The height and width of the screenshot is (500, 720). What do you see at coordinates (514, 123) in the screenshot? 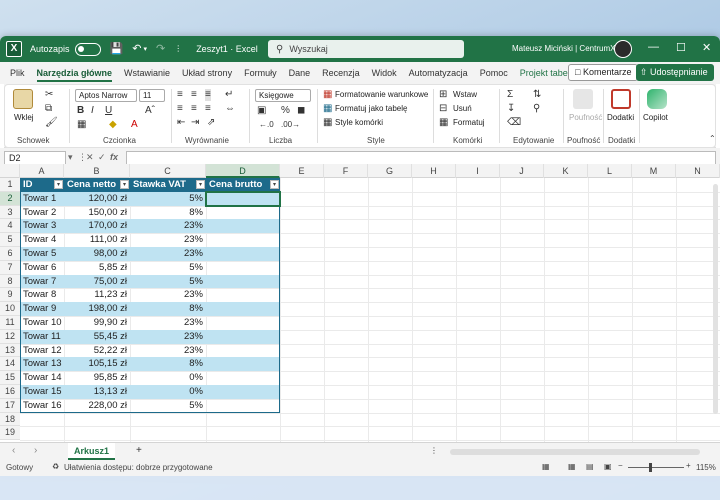
I see `clear-icon: ⌫` at bounding box center [514, 123].